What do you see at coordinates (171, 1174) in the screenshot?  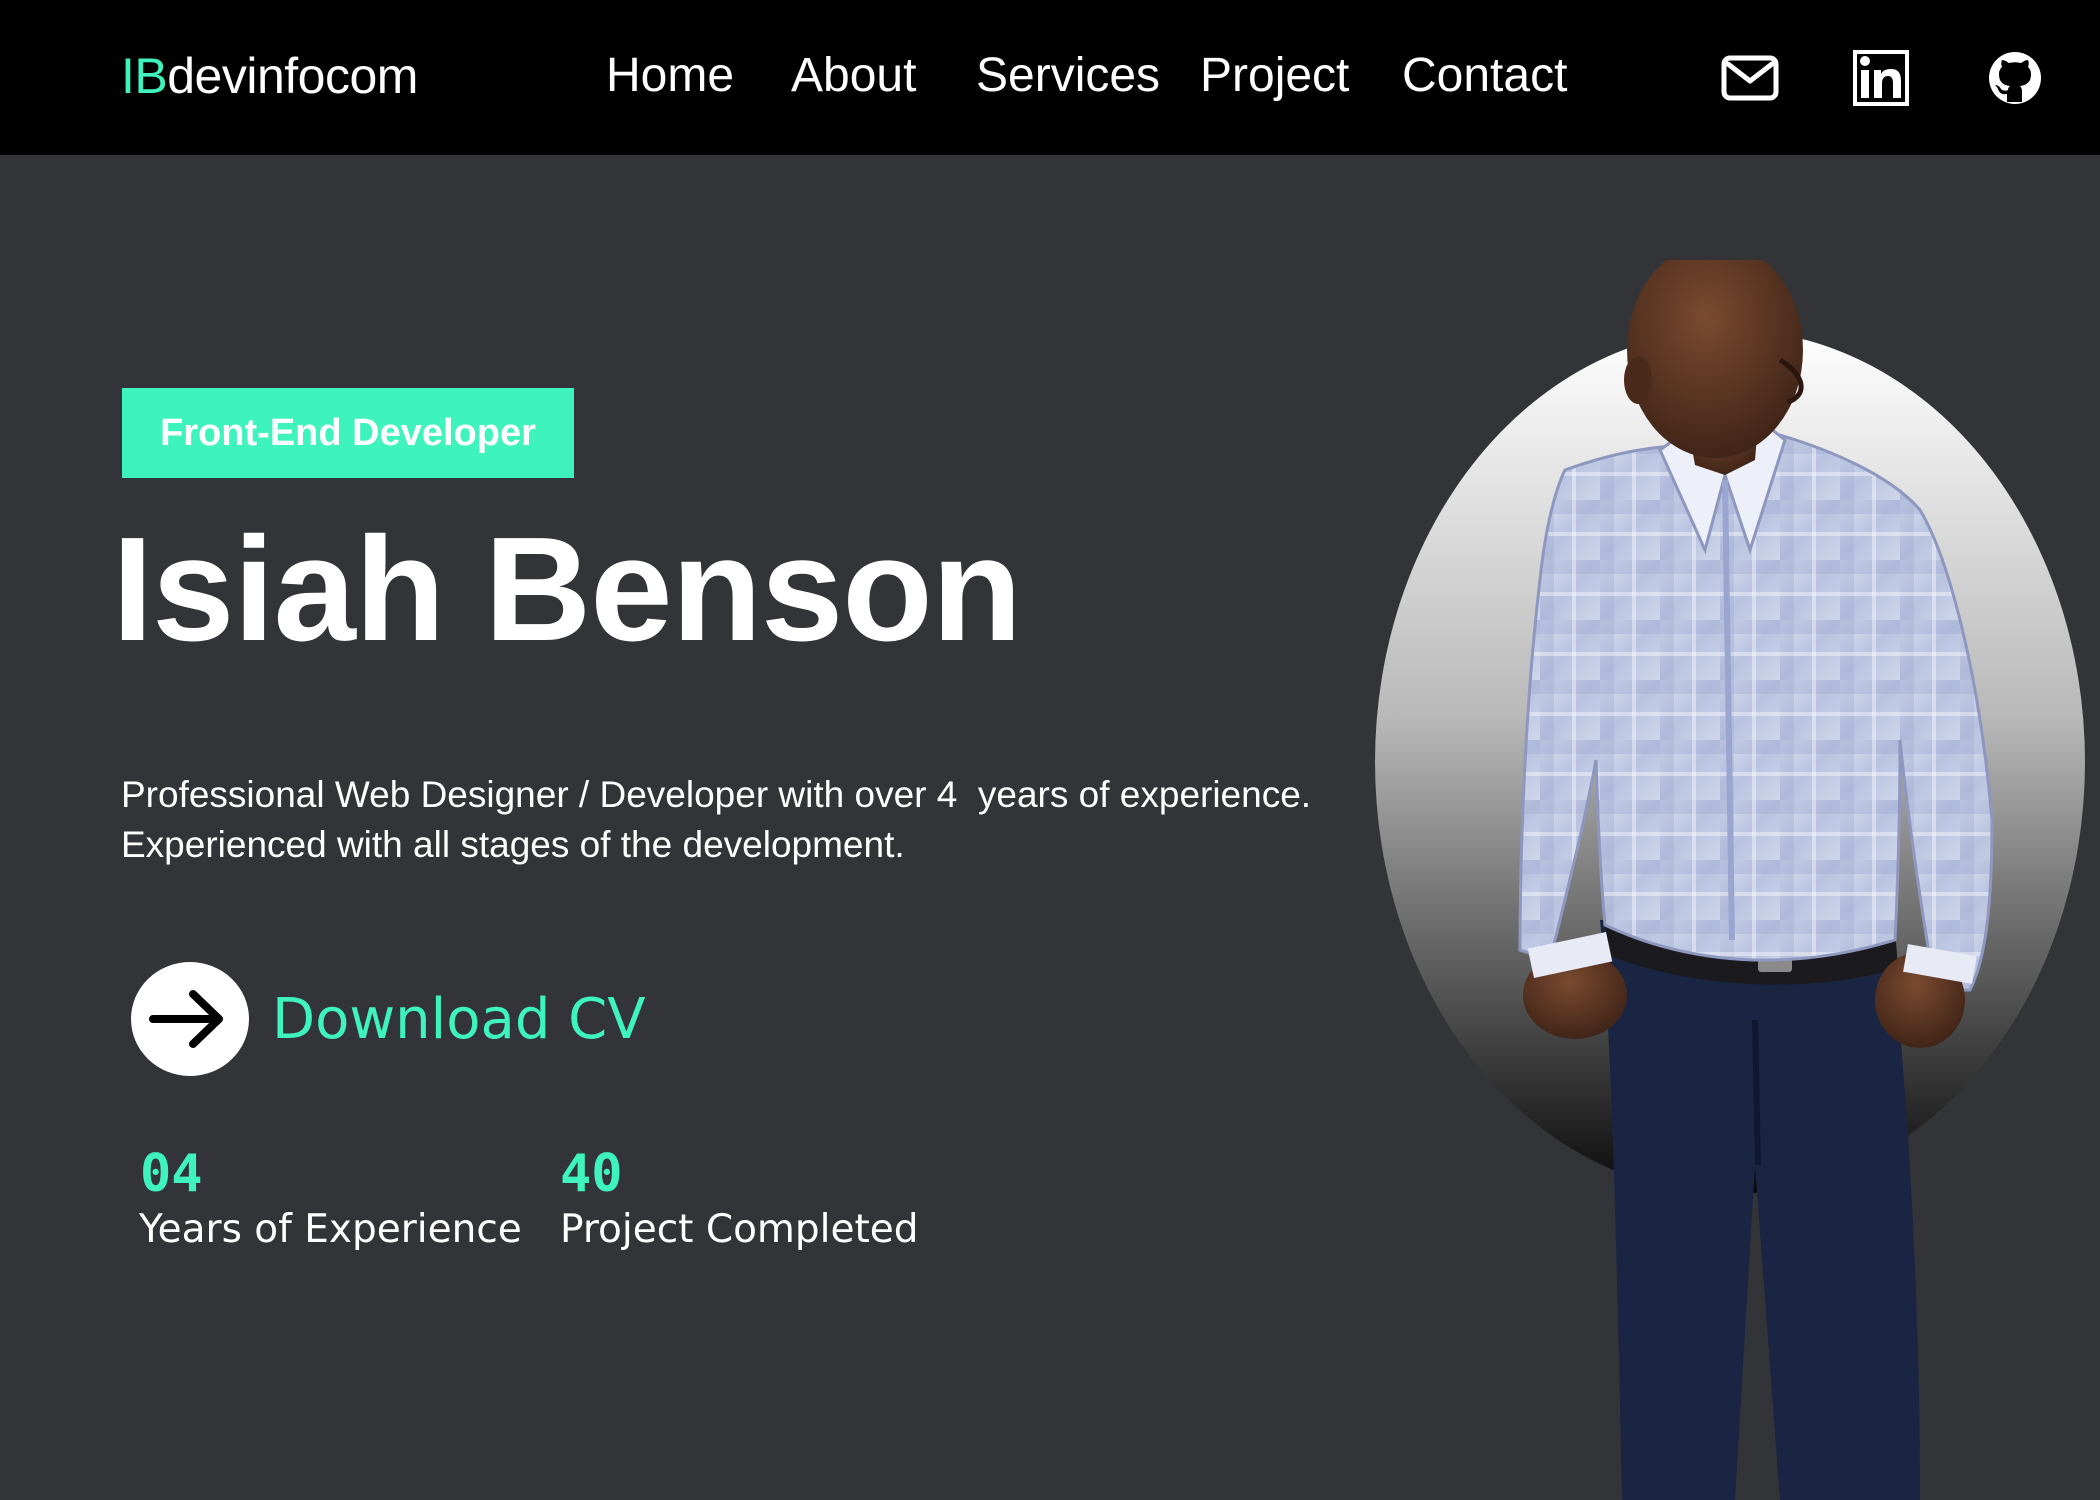 I see `stat-years-value: 04` at bounding box center [171, 1174].